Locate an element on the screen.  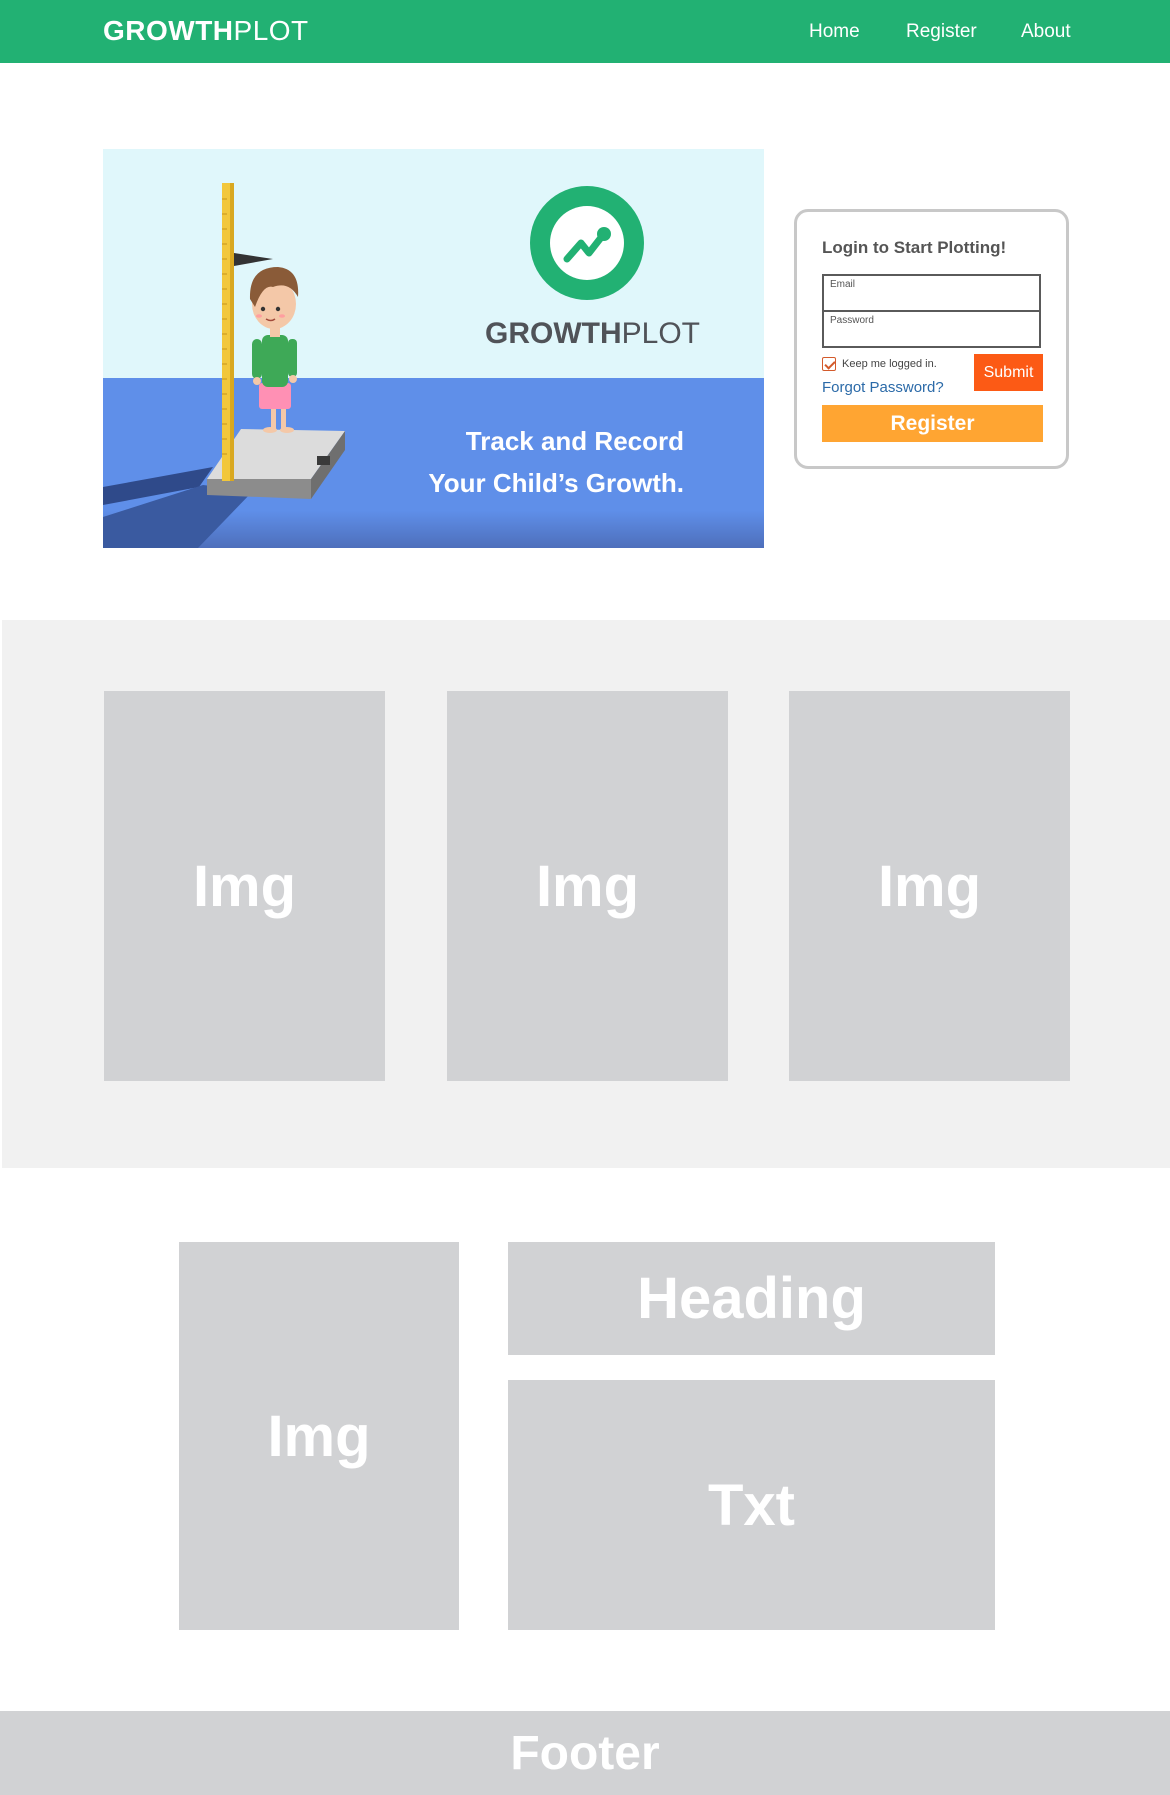
password-field: Password is located at coordinates (931, 329).